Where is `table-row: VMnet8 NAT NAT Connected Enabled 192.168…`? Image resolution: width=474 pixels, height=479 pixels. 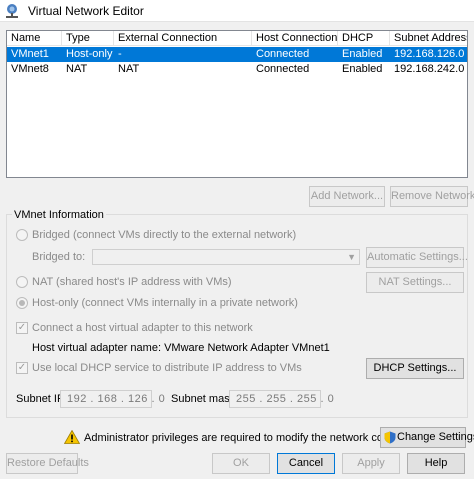
table-row: VMnet8 NAT NAT Connected Enabled 192.168… is located at coordinates (237, 69).